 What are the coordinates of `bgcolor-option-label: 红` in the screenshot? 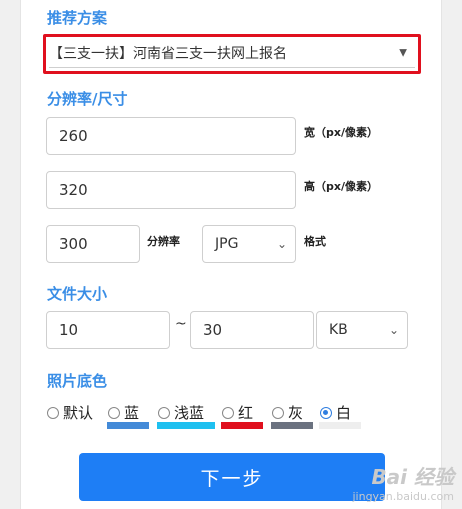 It's located at (246, 413).